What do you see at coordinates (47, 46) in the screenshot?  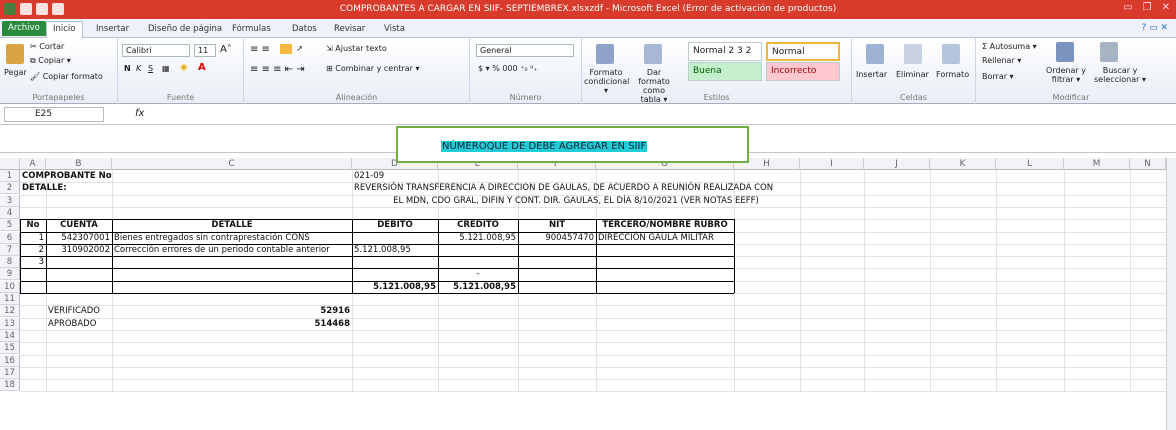 I see `cut-button: ✂ Cortar` at bounding box center [47, 46].